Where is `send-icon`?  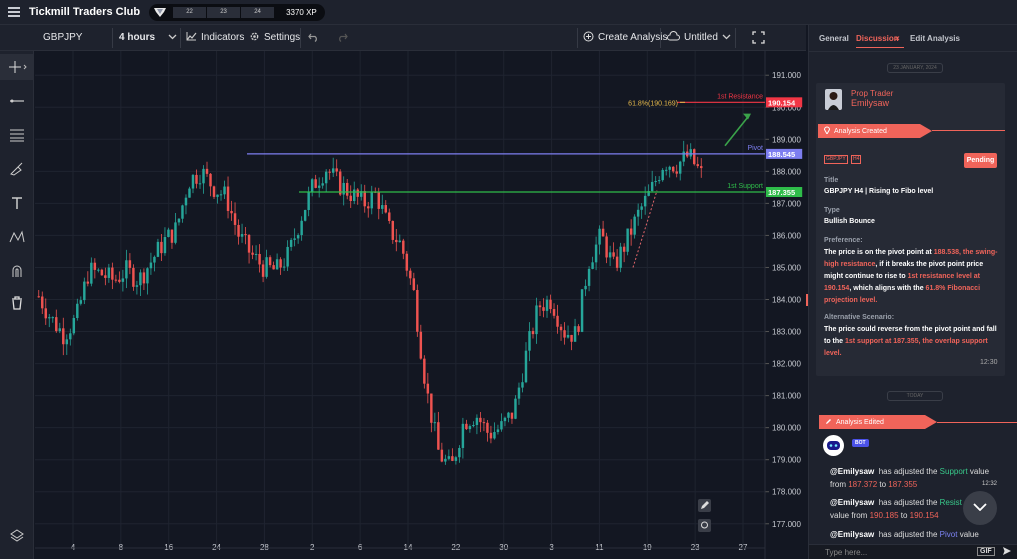
send-icon is located at coordinates (1007, 552).